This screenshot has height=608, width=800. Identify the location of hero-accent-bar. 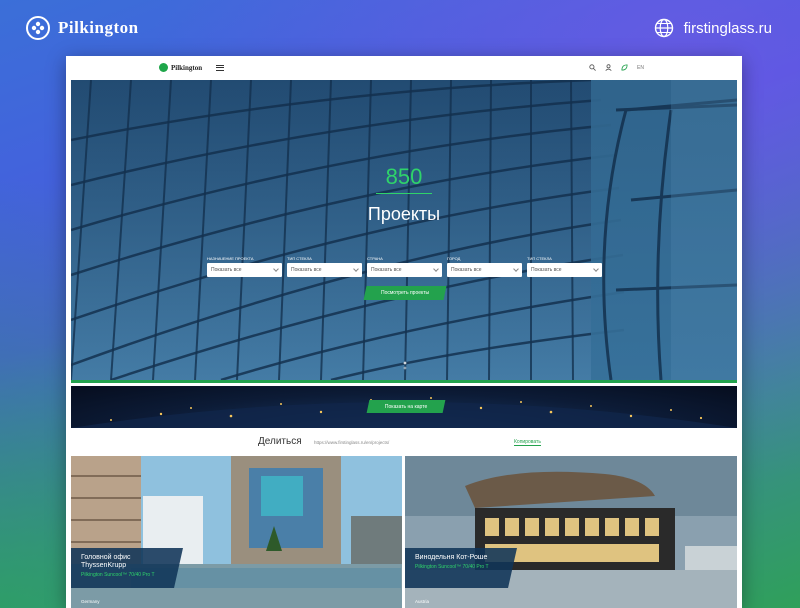
(404, 381).